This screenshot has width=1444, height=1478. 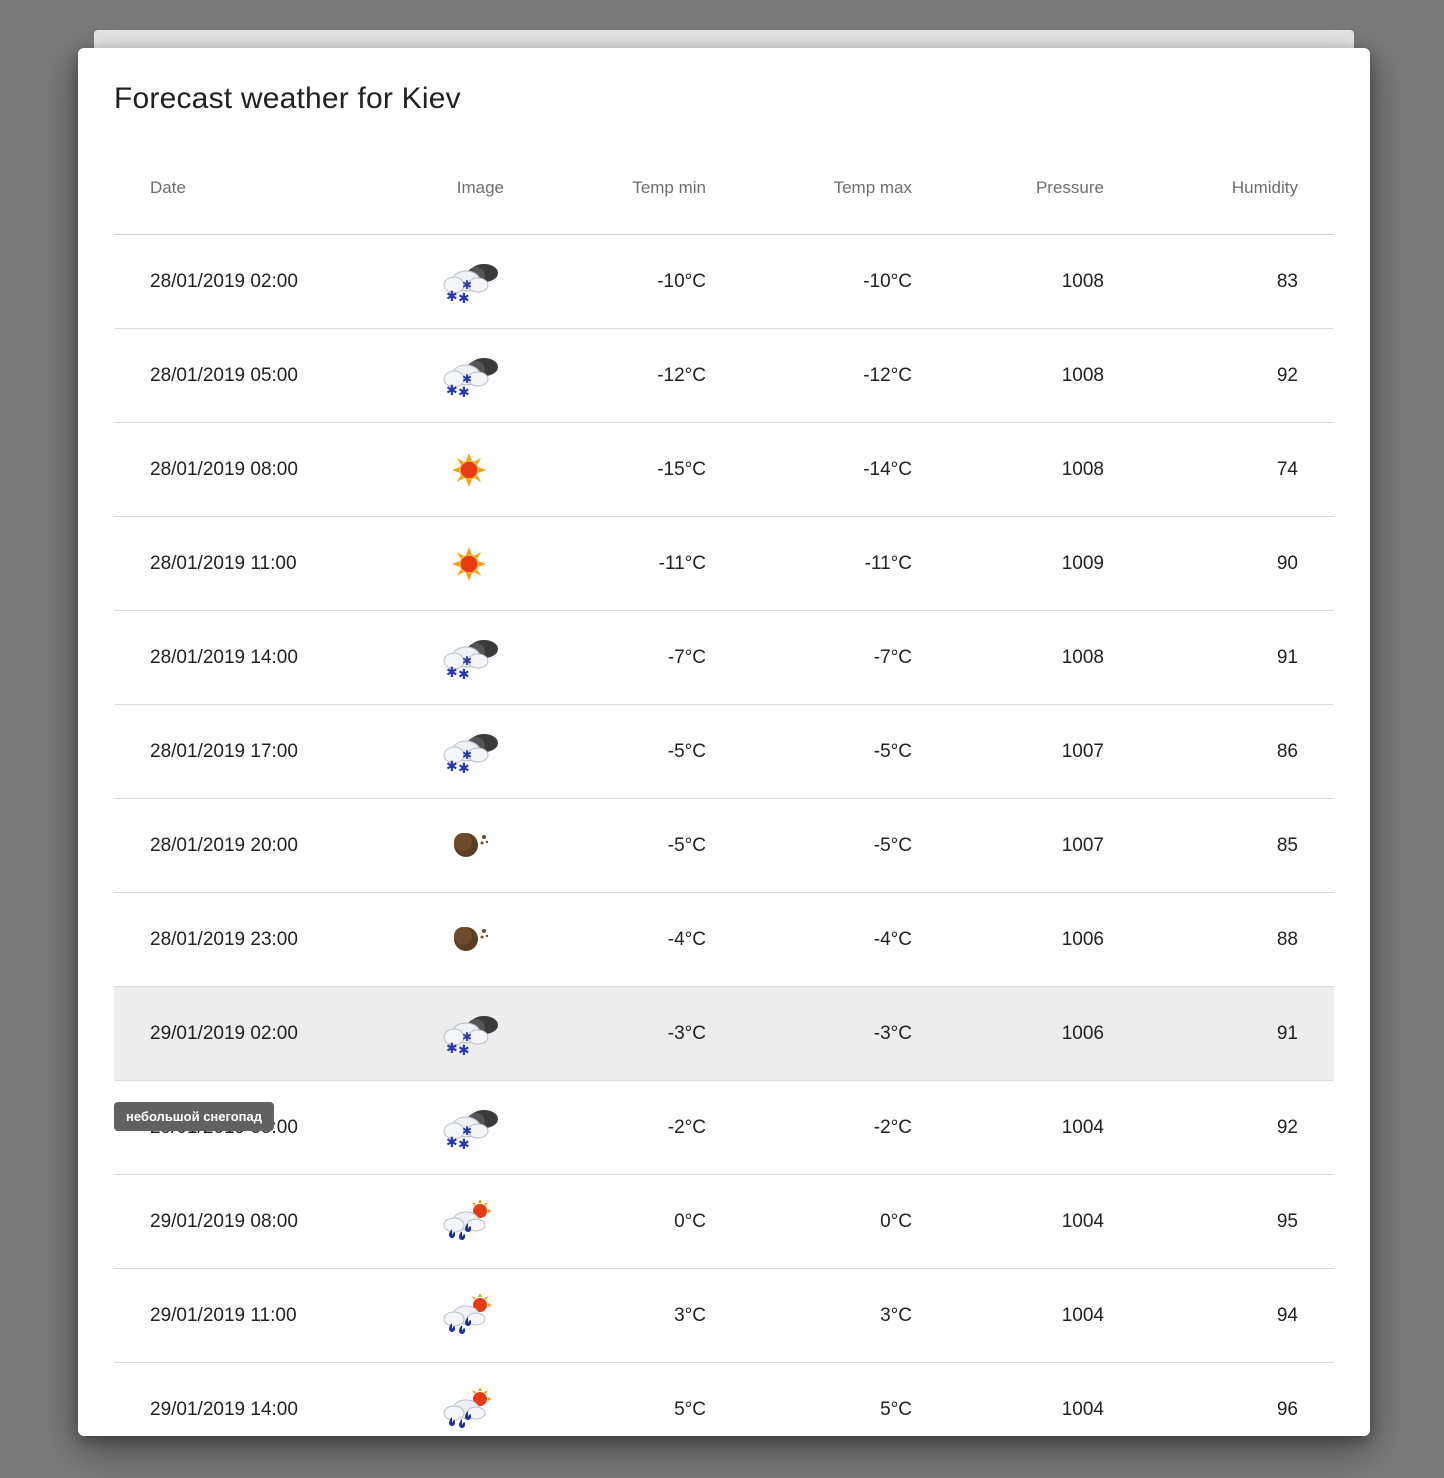 I want to click on cell-temp-min: -11°C, so click(x=682, y=563).